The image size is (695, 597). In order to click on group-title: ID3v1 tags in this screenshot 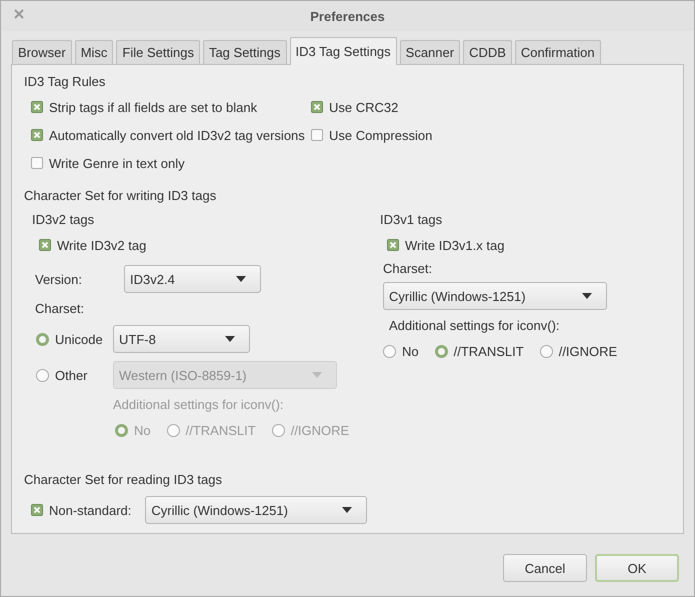, I will do `click(412, 220)`.